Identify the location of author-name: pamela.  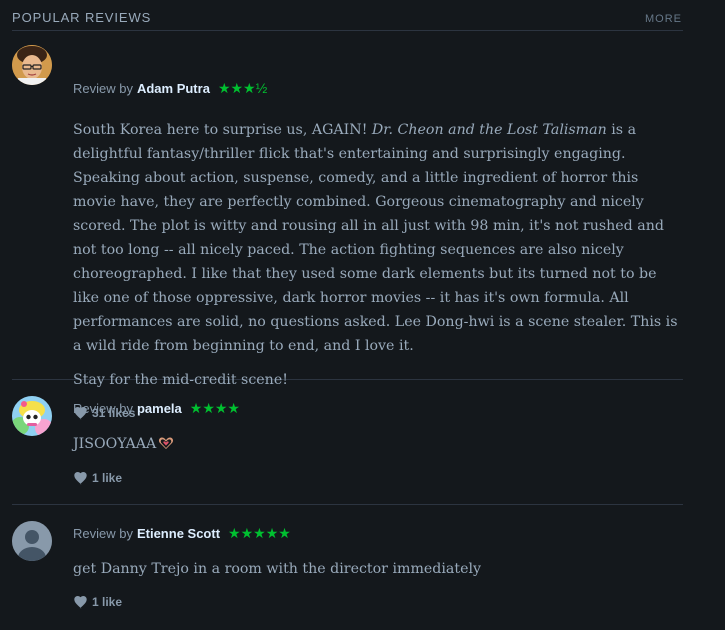
(159, 408).